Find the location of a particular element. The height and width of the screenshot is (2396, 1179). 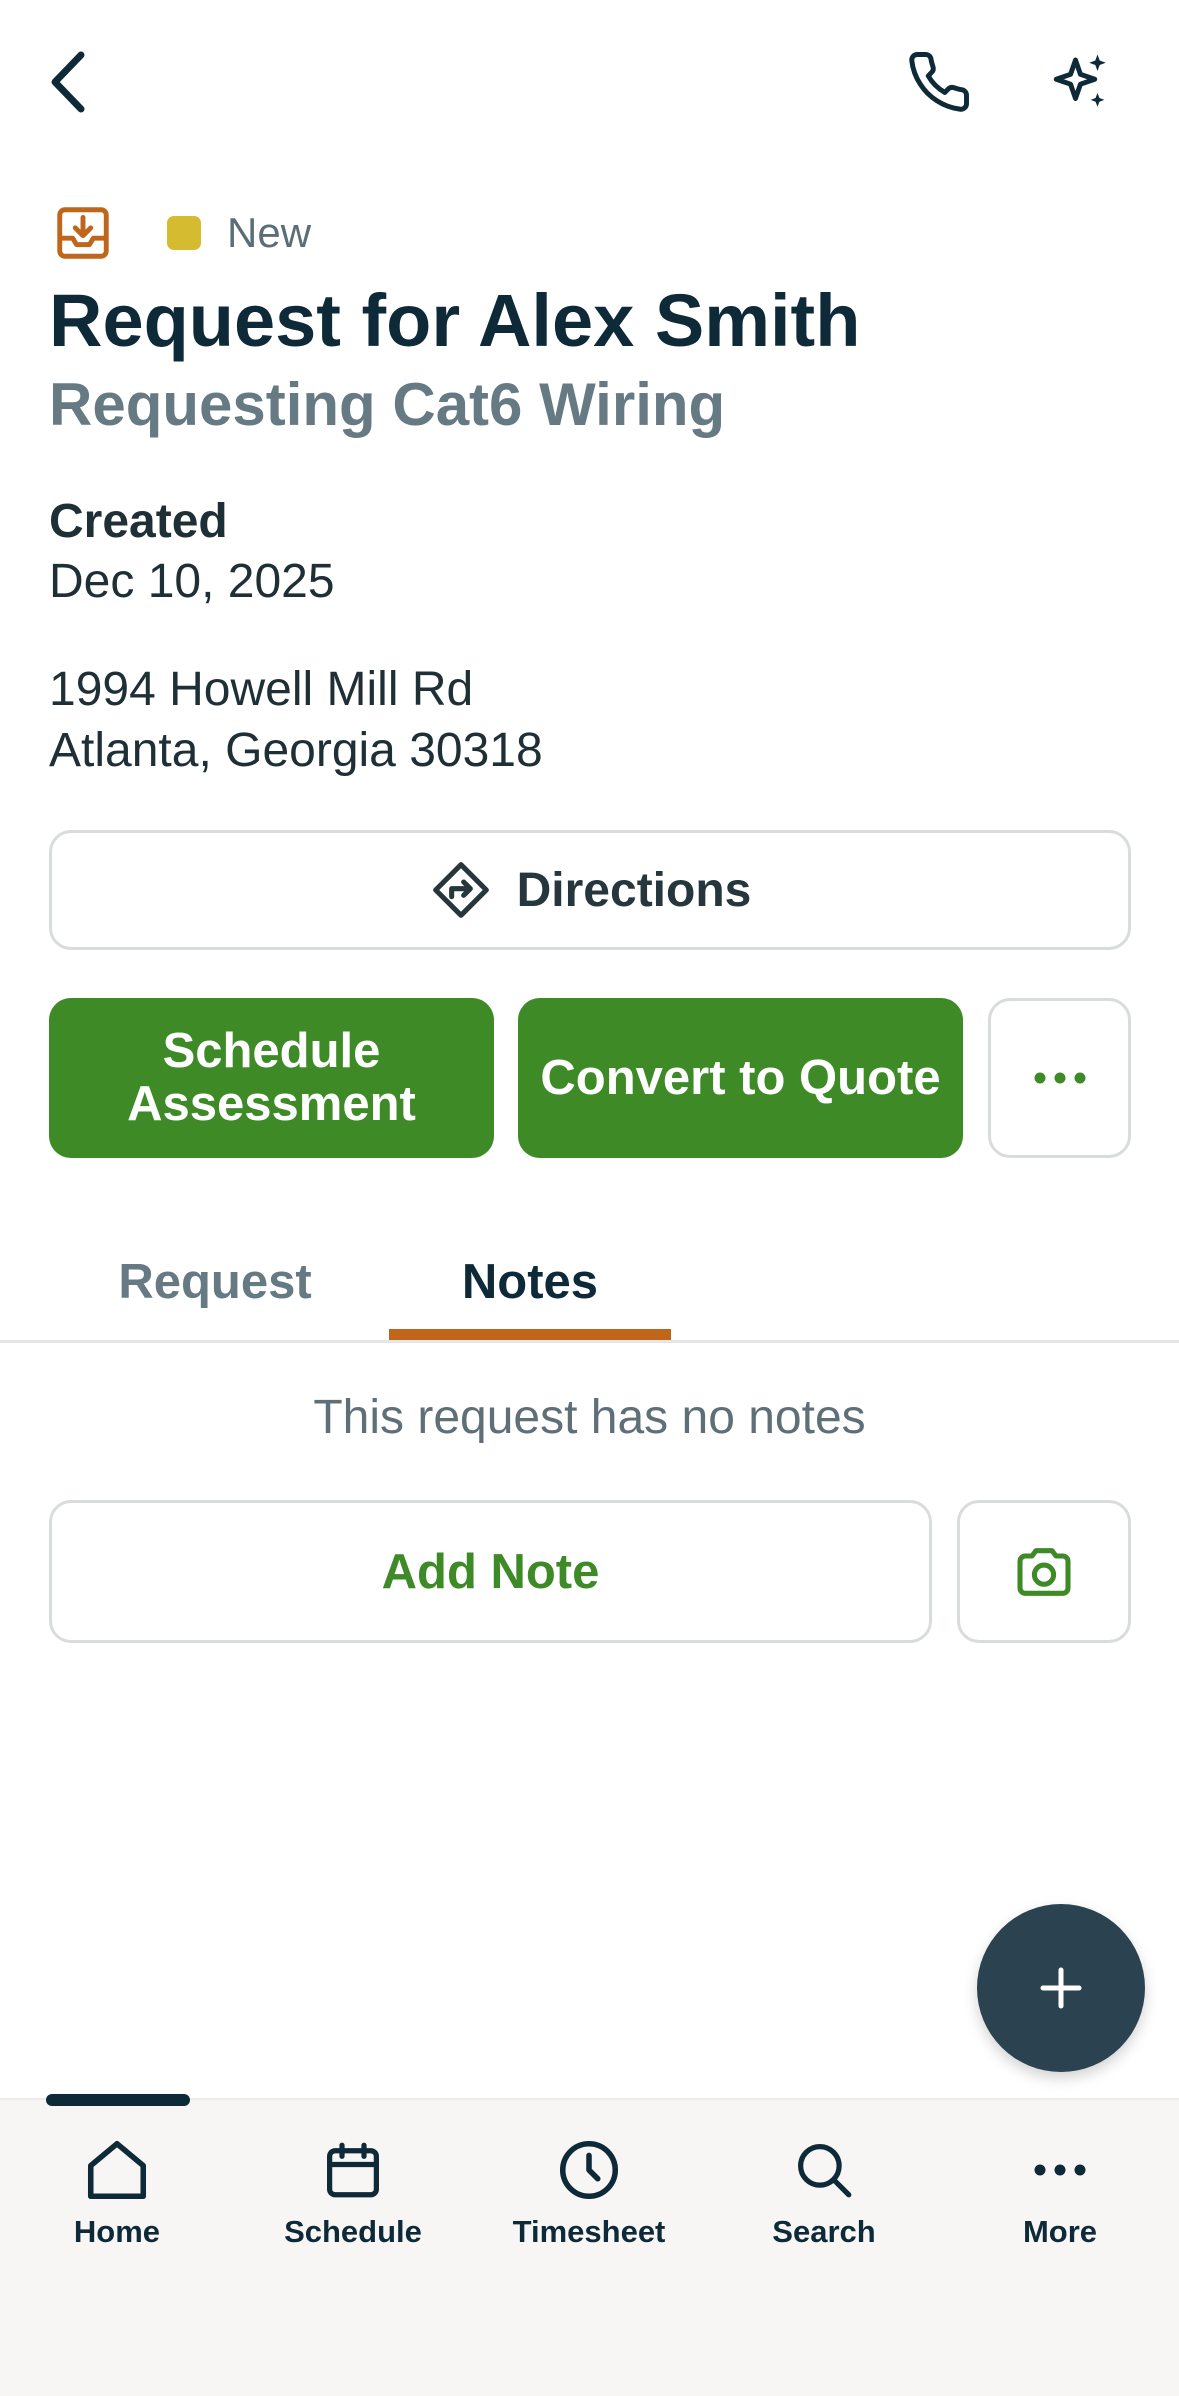

create-new-fab is located at coordinates (1061, 1988).